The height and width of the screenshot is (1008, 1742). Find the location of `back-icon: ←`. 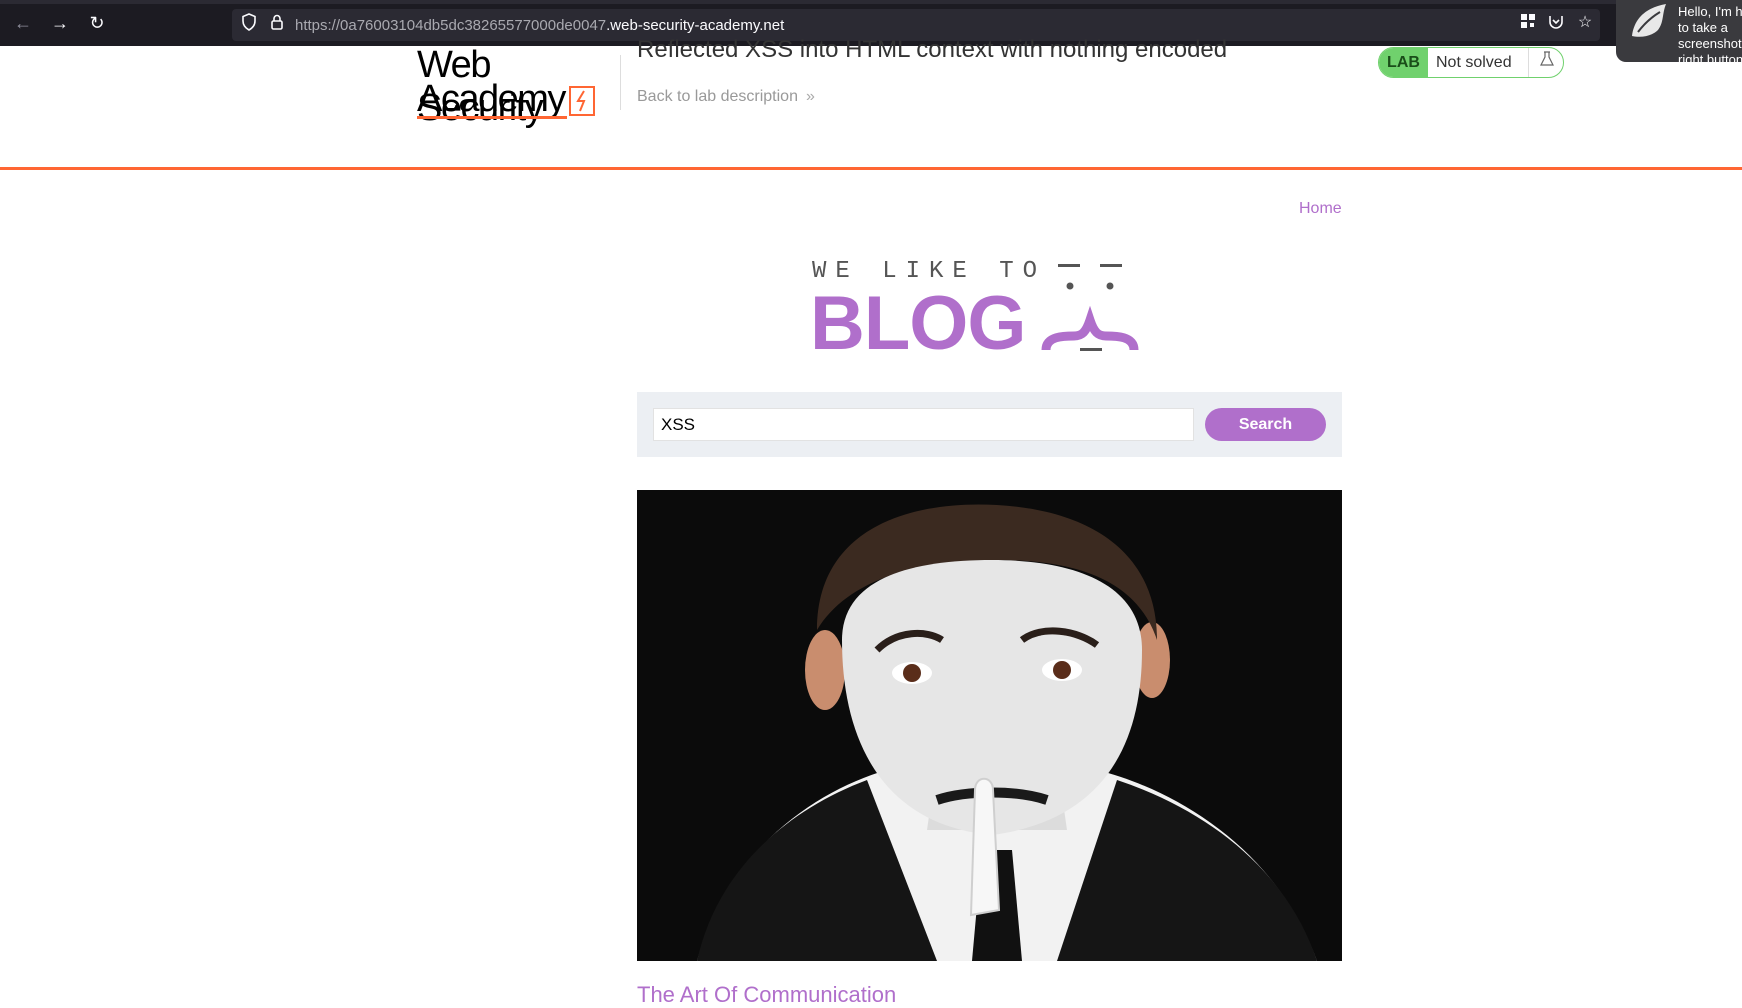

back-icon: ← is located at coordinates (23, 23).